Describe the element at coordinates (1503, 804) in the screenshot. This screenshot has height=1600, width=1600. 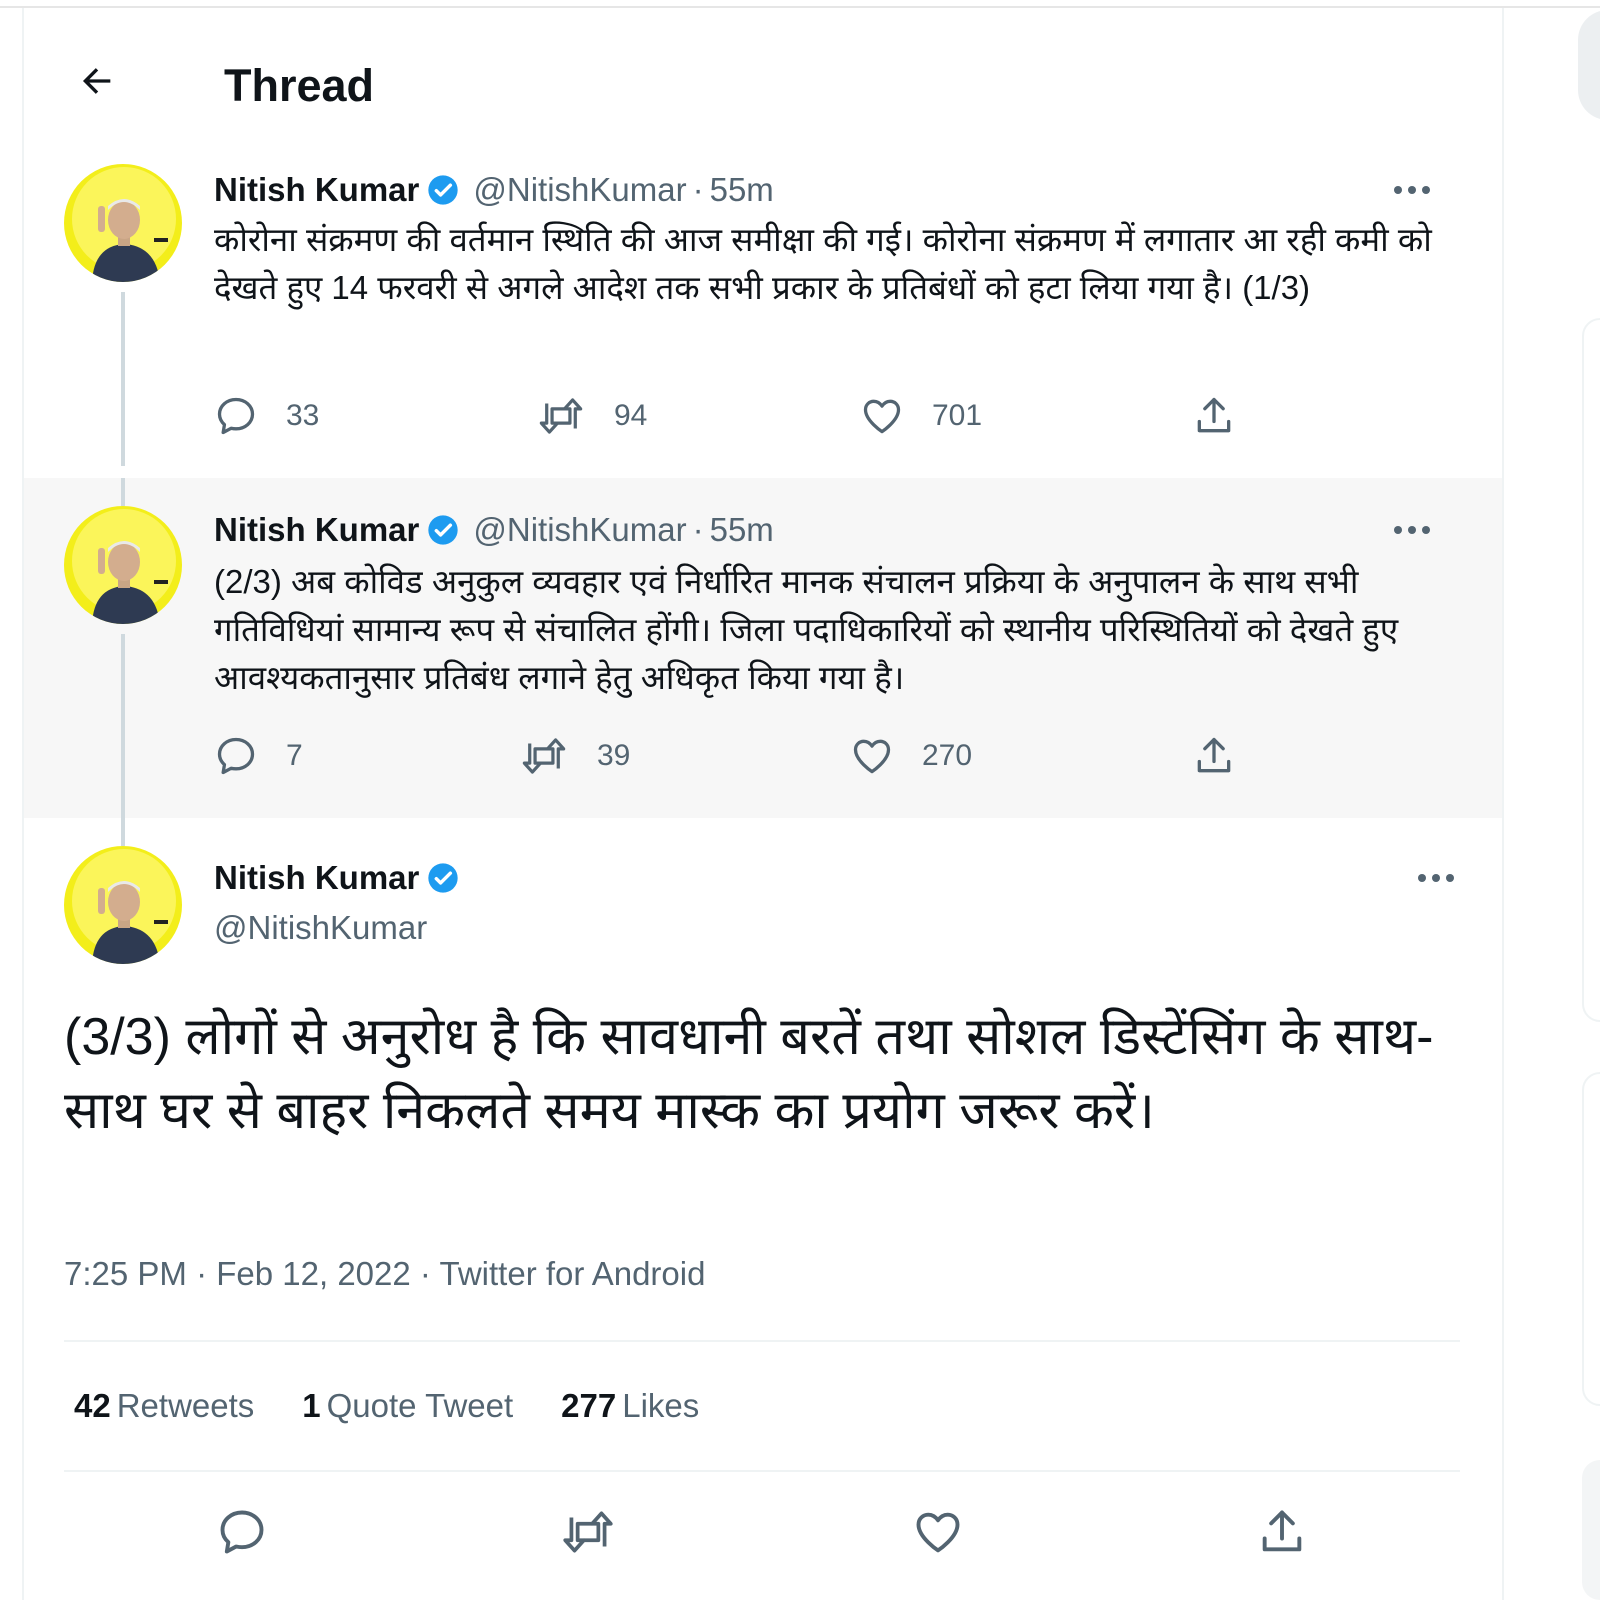
I see `column-right-border` at that location.